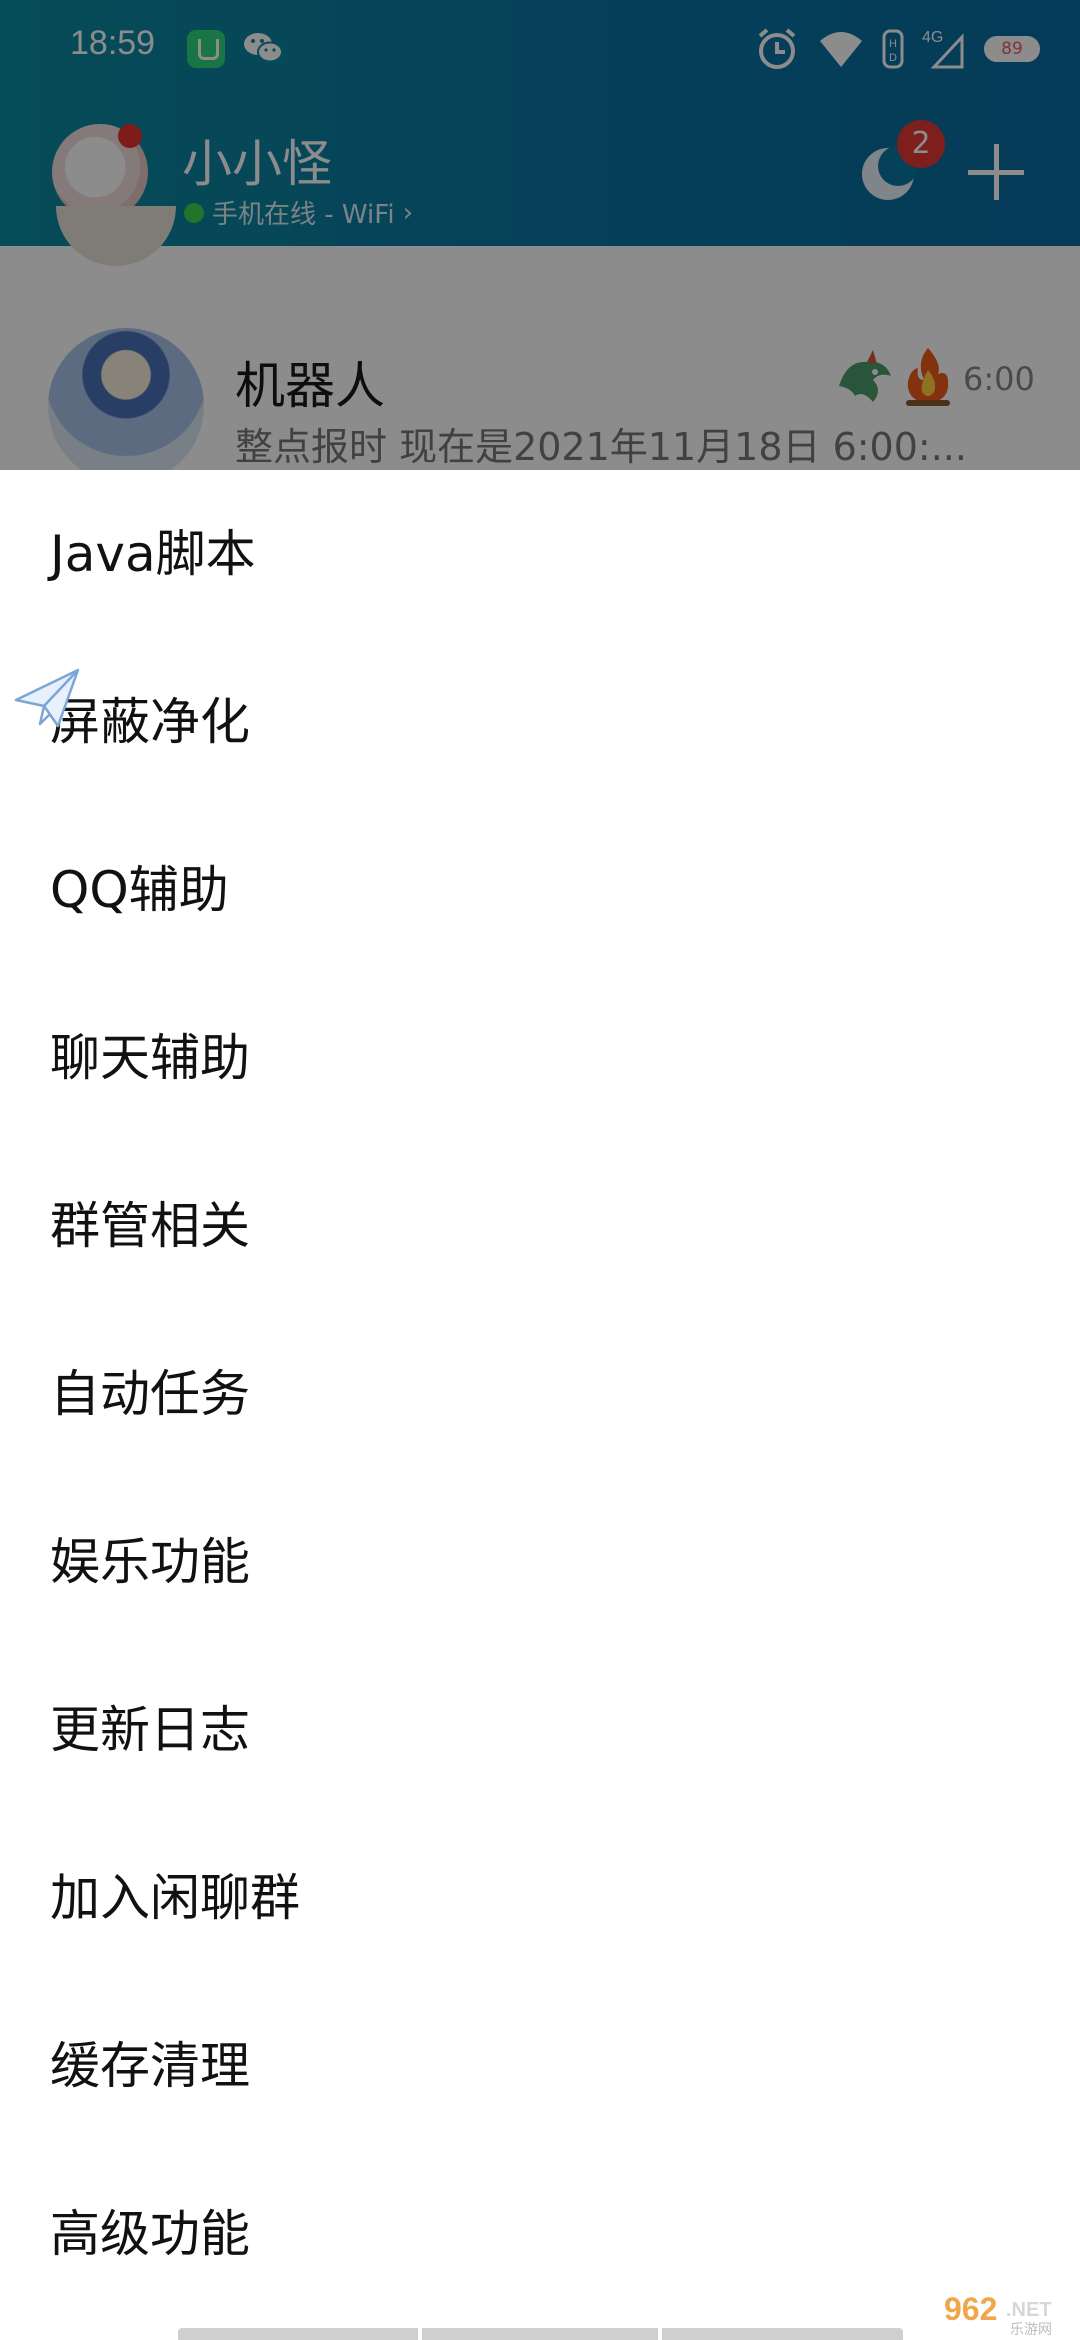 This screenshot has height=2340, width=1080. I want to click on menu-item-block-filter: 屏蔽净化, so click(540, 722).